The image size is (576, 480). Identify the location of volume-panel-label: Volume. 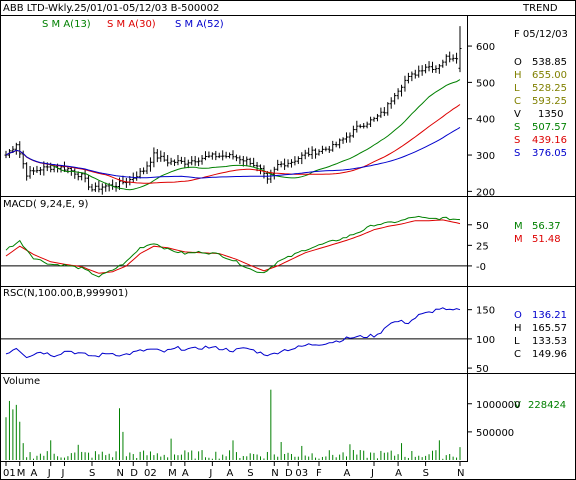
(21, 381).